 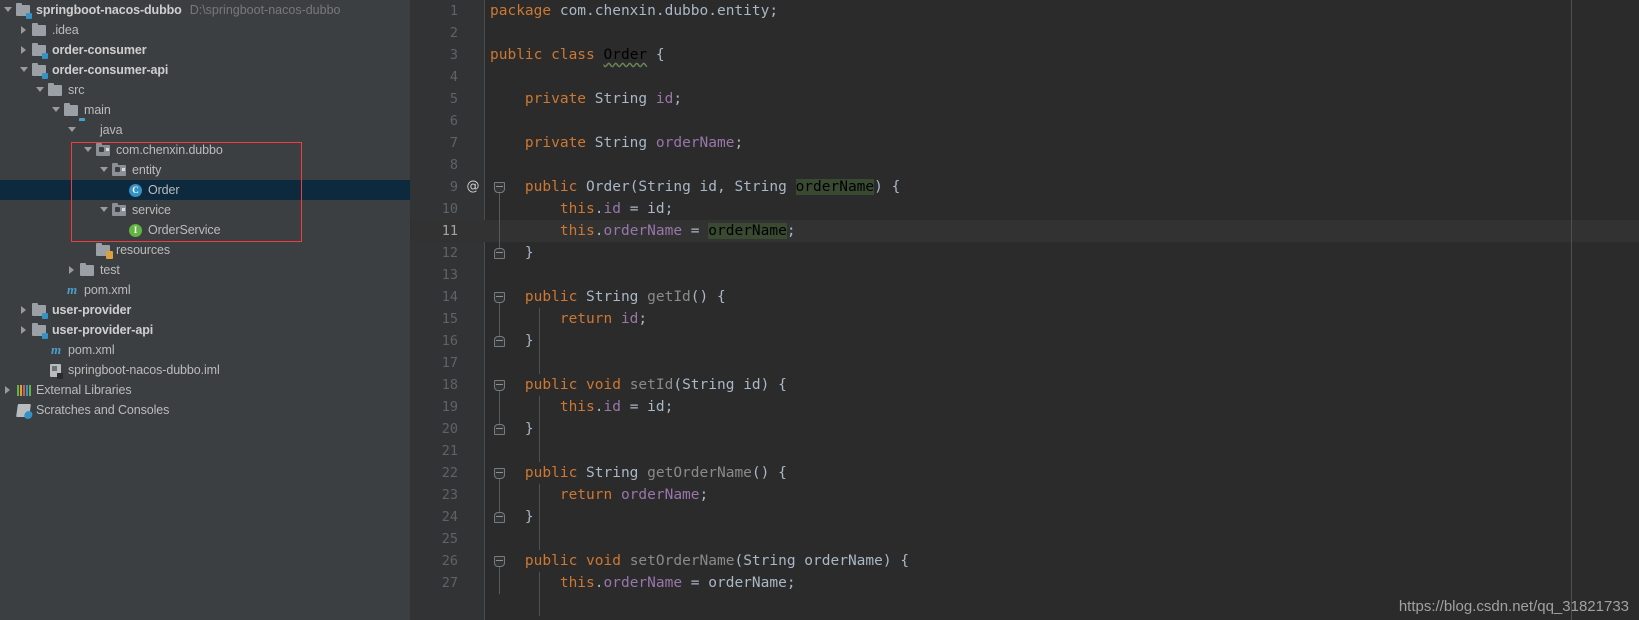 I want to click on code-line: 14 public String getId() {, so click(x=1024, y=297).